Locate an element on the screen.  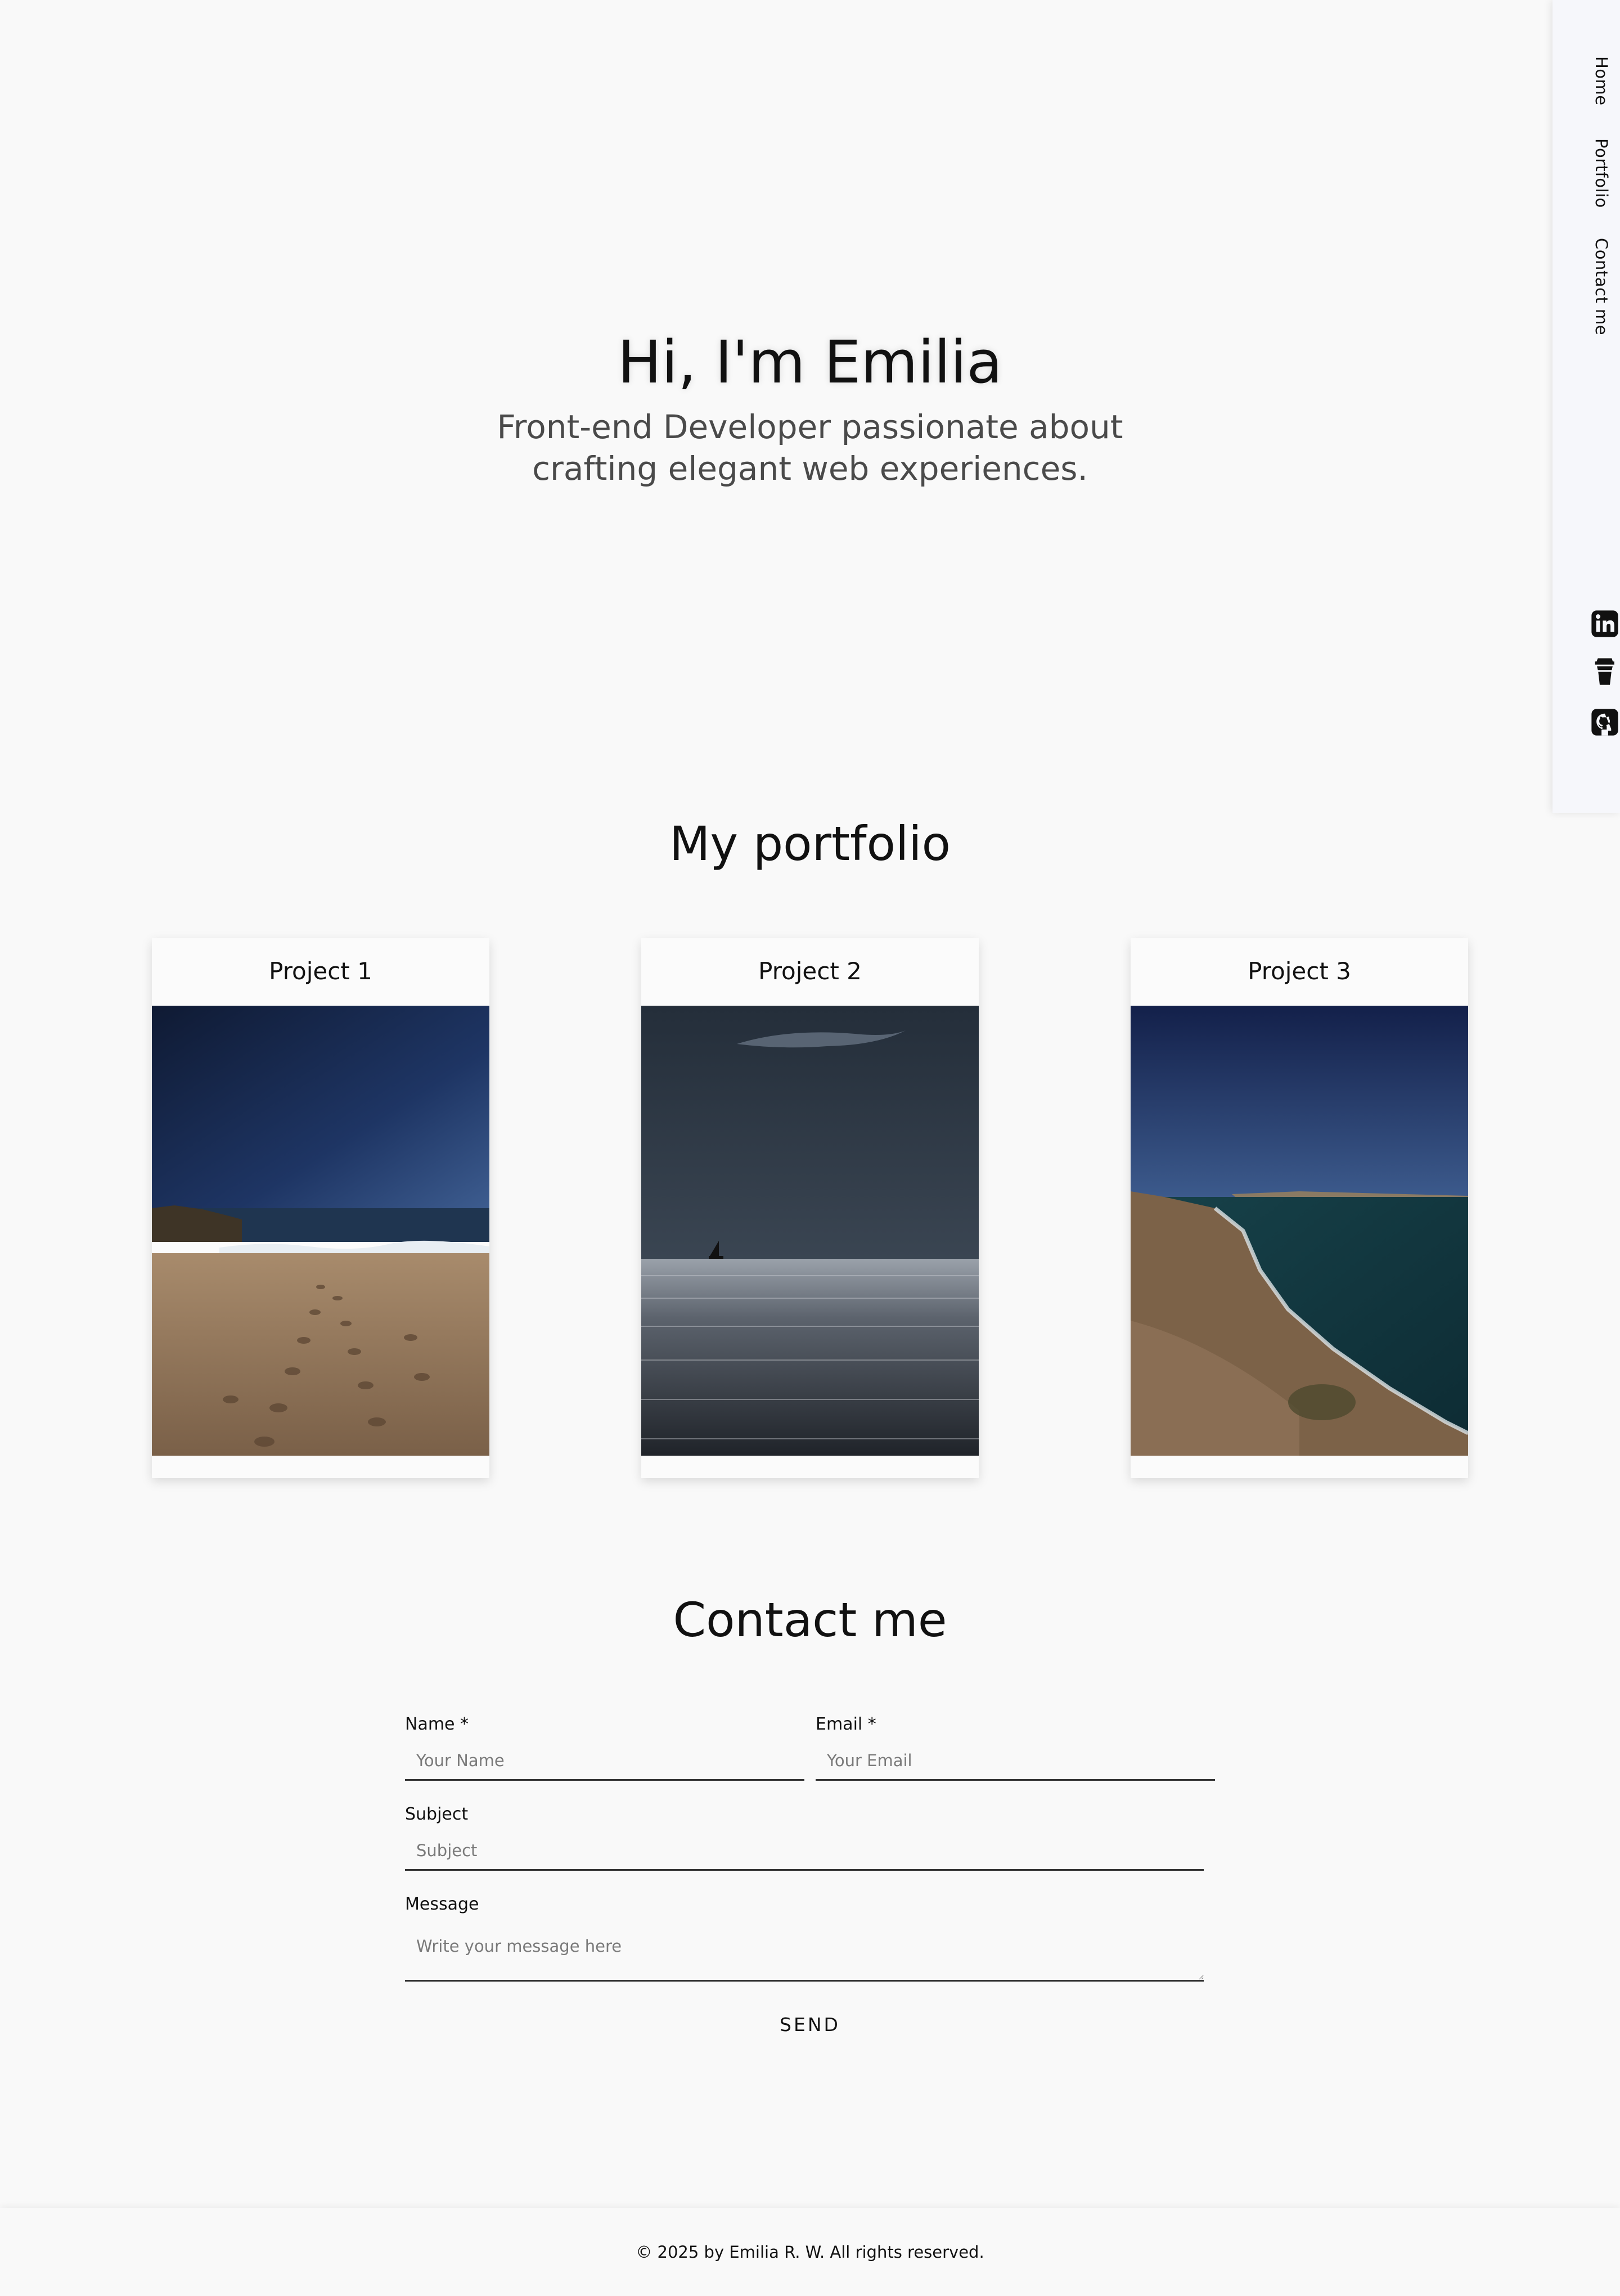
project-card-2: Project 2 is located at coordinates (810, 1208).